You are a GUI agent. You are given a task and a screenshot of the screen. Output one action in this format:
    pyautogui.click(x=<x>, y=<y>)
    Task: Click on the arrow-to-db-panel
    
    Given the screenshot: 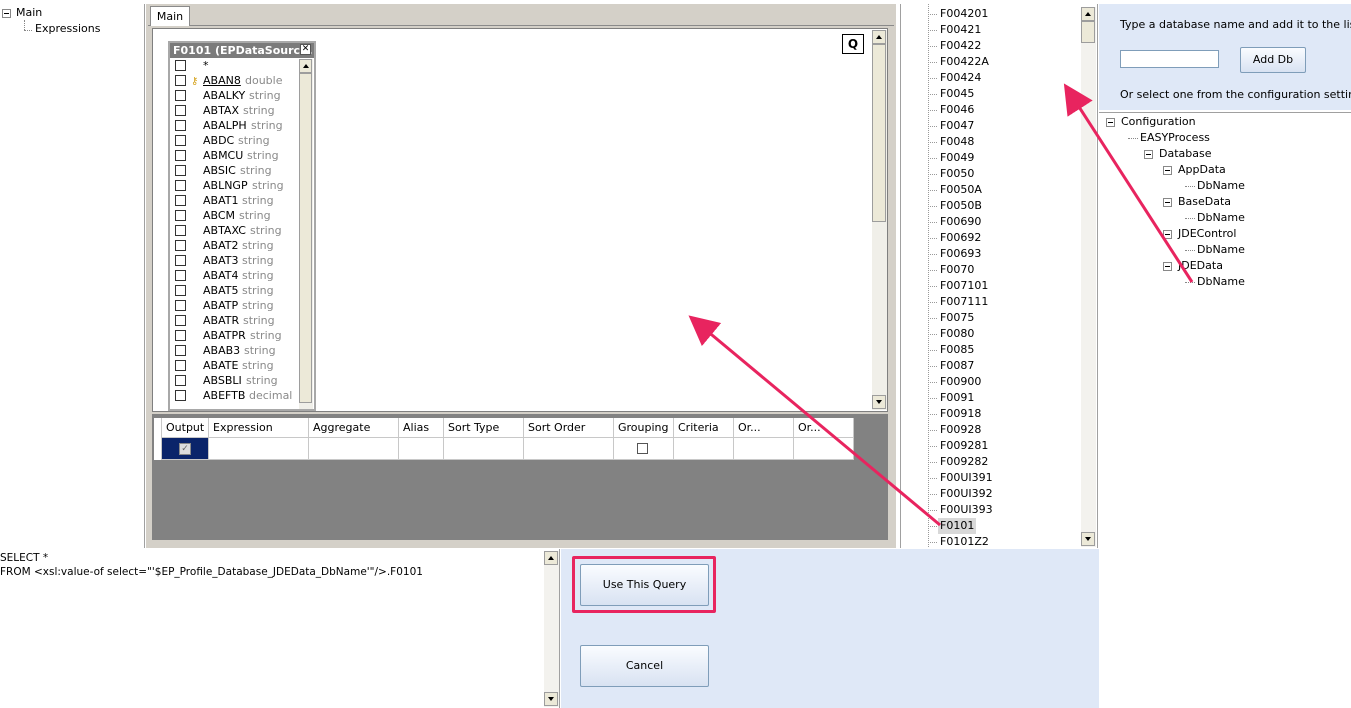 What is the action you would take?
    pyautogui.click(x=1128, y=183)
    